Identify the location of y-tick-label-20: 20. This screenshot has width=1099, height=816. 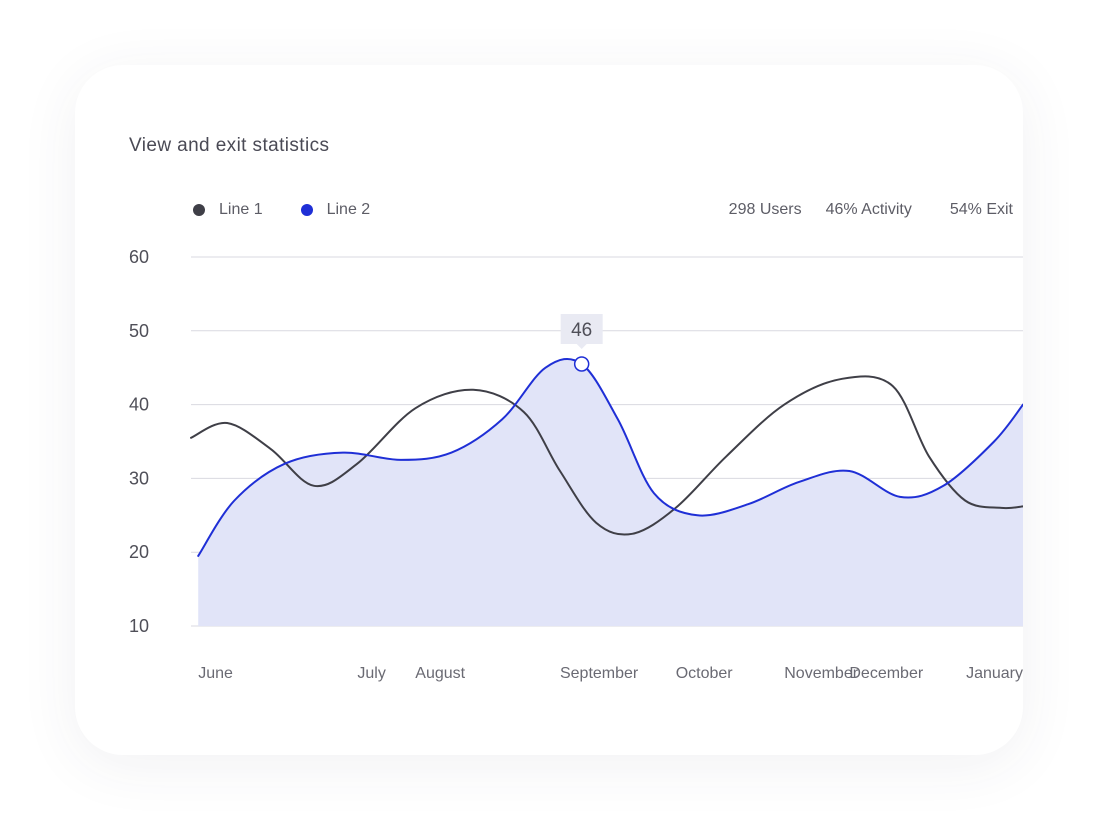
(139, 552).